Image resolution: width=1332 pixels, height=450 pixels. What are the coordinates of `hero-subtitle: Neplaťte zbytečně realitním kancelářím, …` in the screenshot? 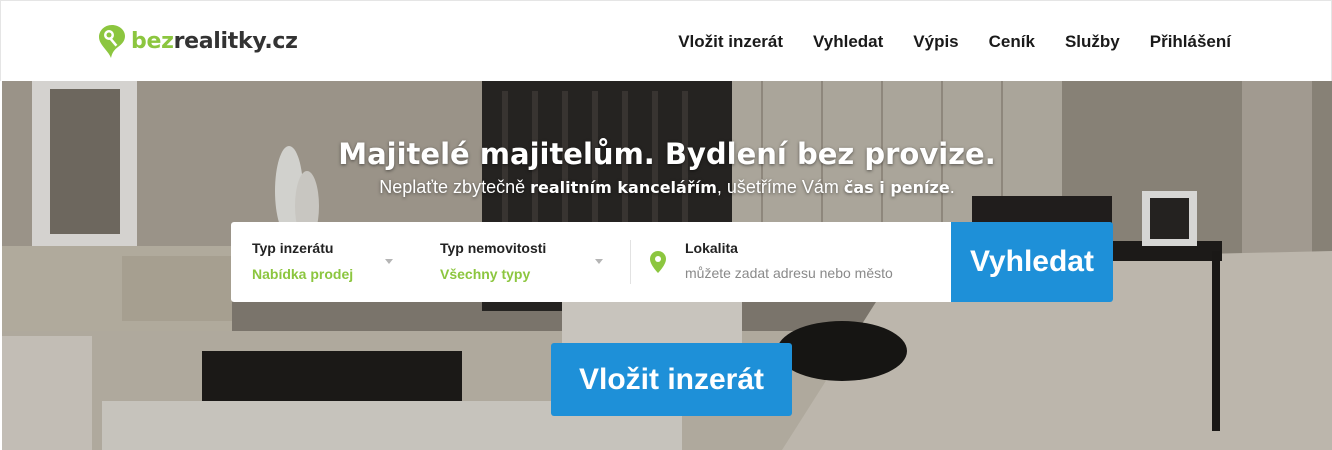 It's located at (667, 187).